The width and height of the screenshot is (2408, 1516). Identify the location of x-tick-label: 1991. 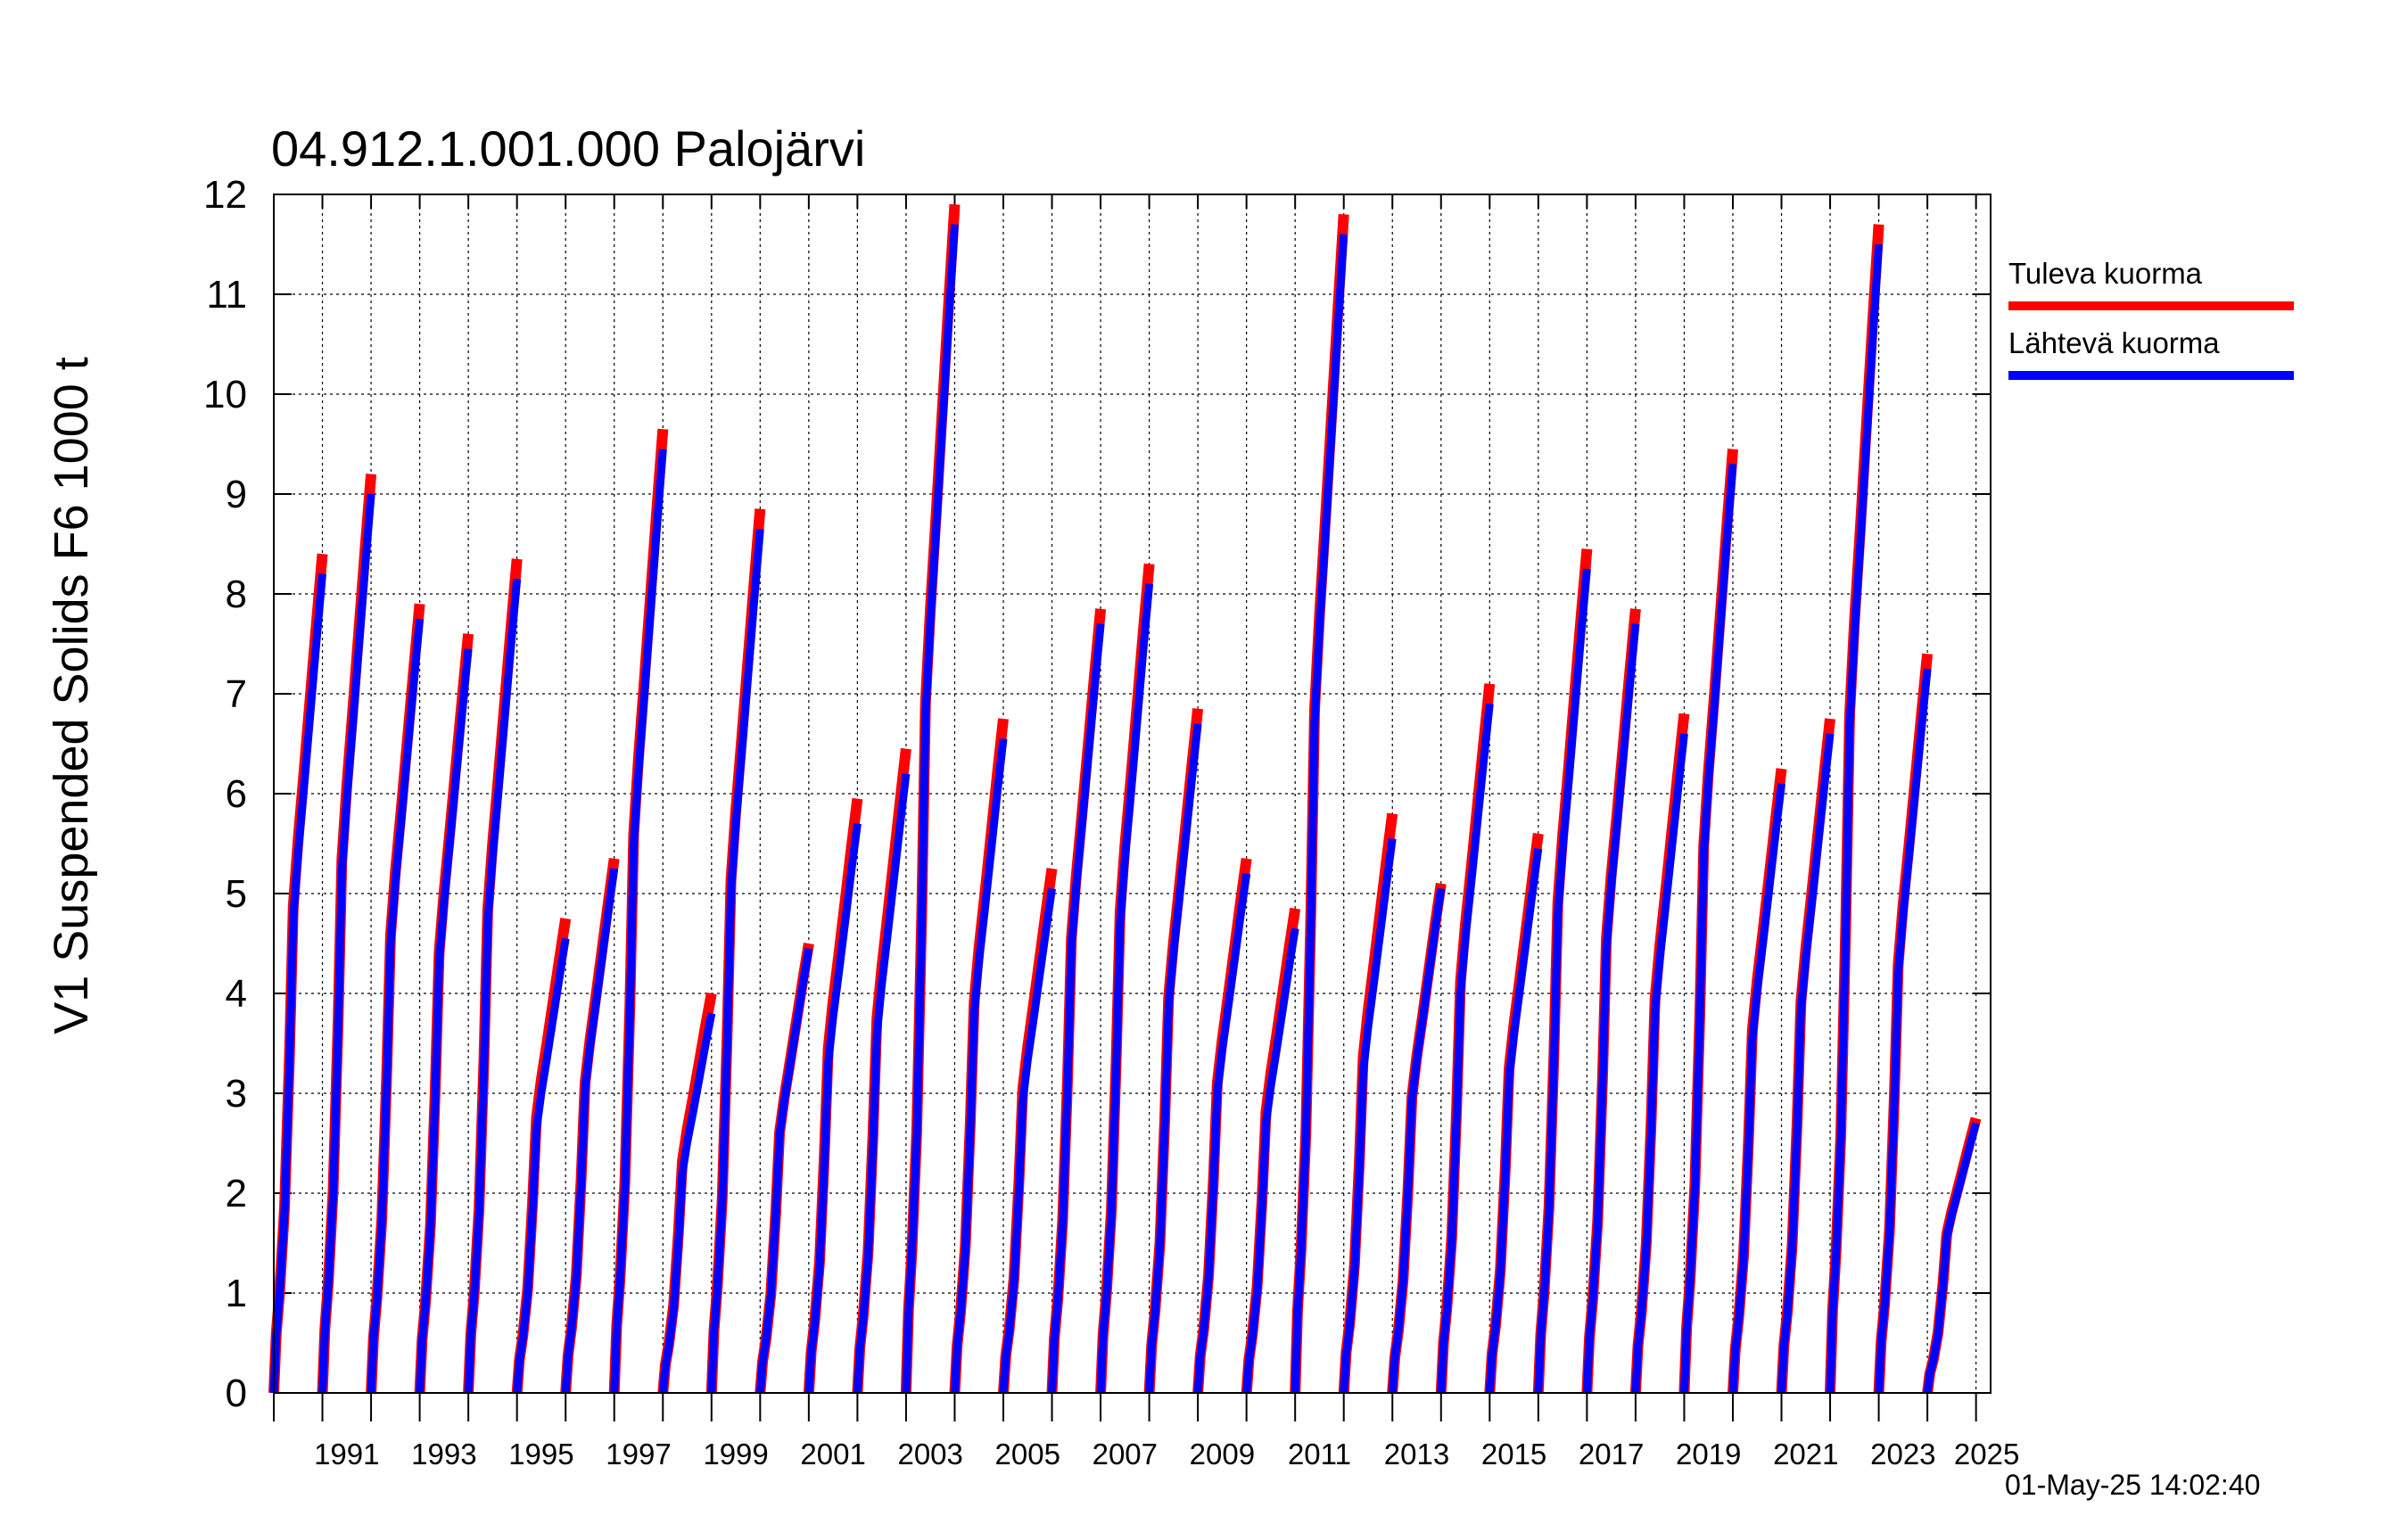
(346, 1454).